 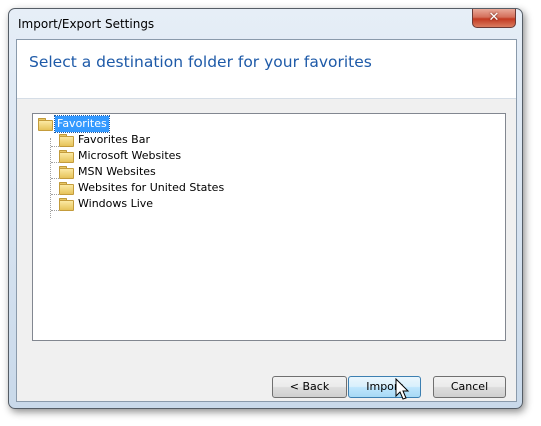 I want to click on close-button: ✕, so click(x=494, y=18).